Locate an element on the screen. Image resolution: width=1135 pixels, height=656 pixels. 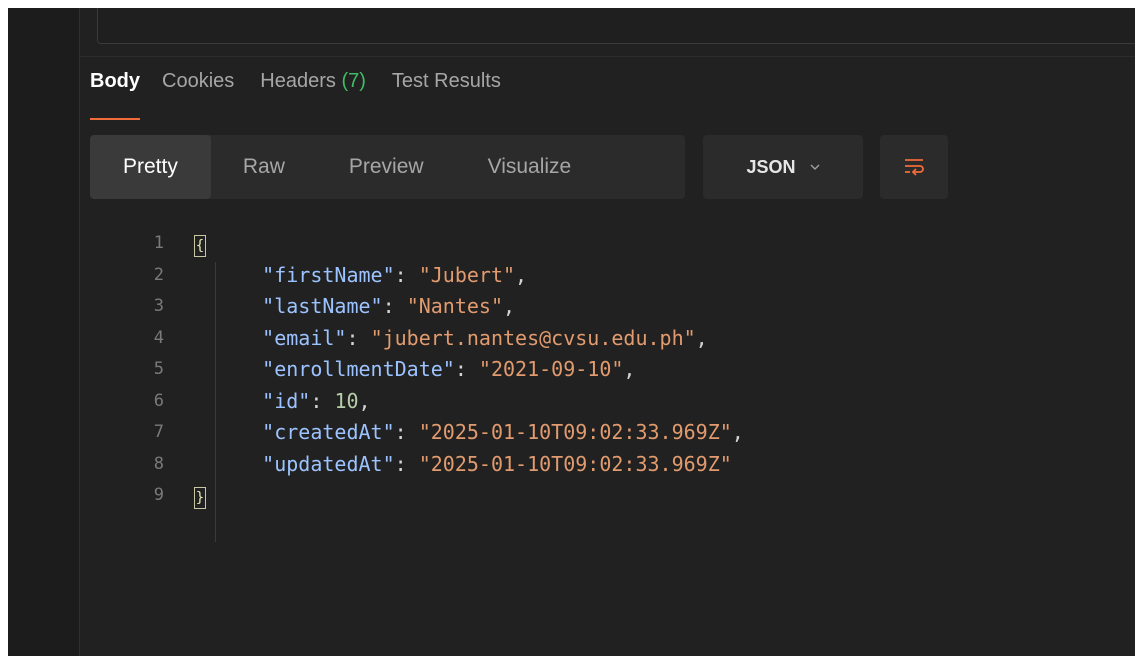
code-line: 2 "firstName": "Jubert", is located at coordinates (570, 276).